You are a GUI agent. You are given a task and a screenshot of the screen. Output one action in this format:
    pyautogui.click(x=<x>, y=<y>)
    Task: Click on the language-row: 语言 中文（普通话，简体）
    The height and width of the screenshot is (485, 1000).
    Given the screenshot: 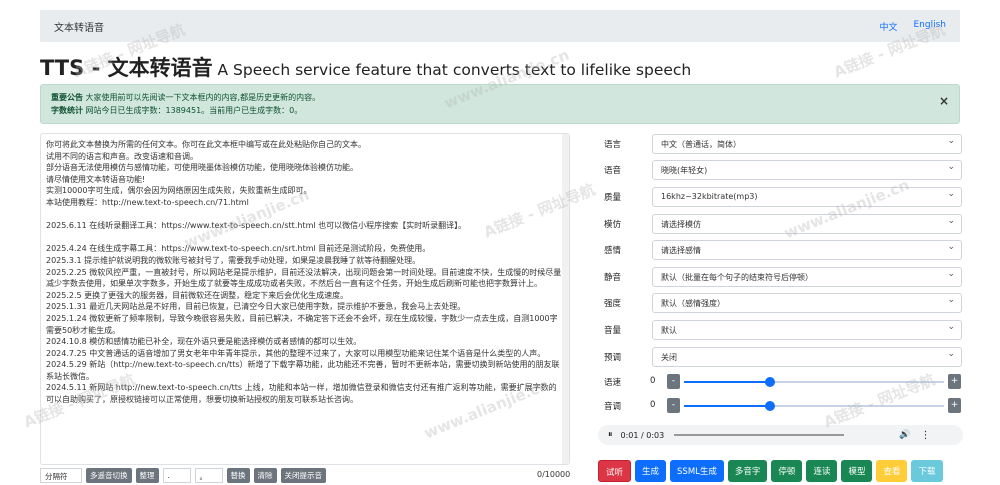 What is the action you would take?
    pyautogui.click(x=780, y=144)
    